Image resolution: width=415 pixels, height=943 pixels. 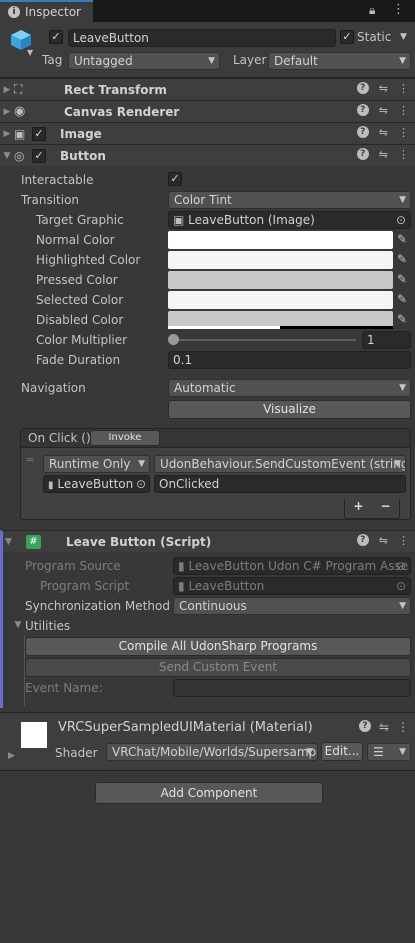 What do you see at coordinates (48, 626) in the screenshot?
I see `utilities-label: Utilities` at bounding box center [48, 626].